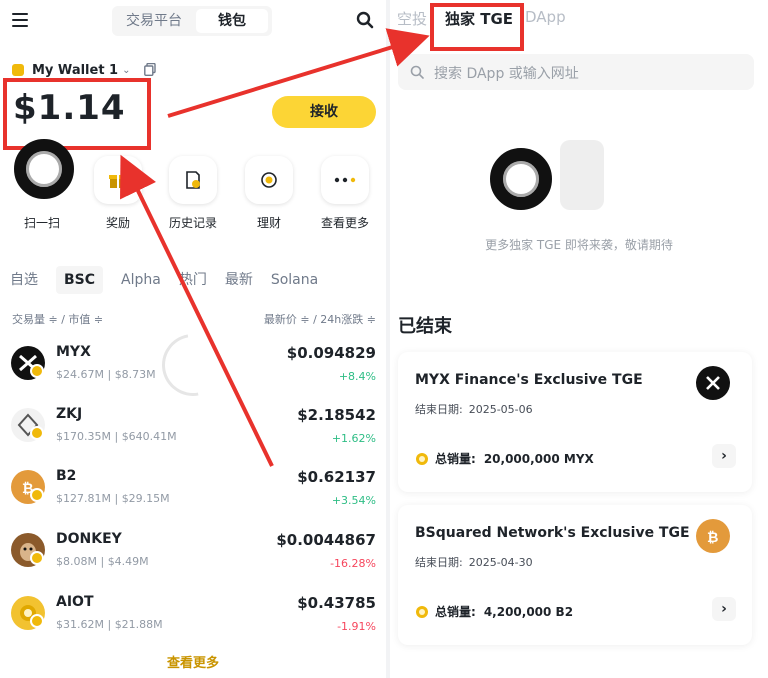 Image resolution: width=768 pixels, height=678 pixels. I want to click on token-price: $0.43785, so click(336, 603).